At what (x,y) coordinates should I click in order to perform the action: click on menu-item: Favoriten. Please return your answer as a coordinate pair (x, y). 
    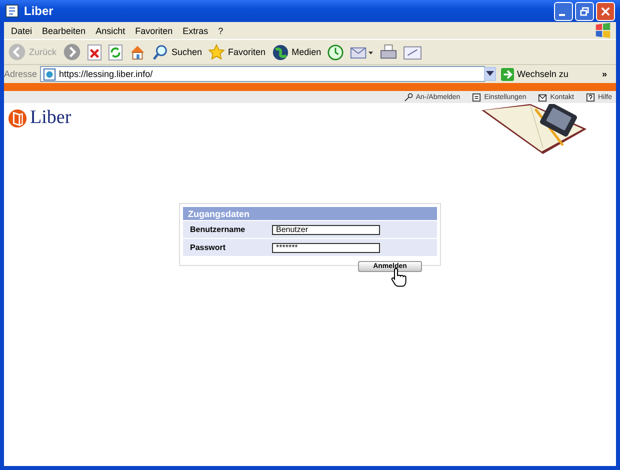
    Looking at the image, I should click on (154, 31).